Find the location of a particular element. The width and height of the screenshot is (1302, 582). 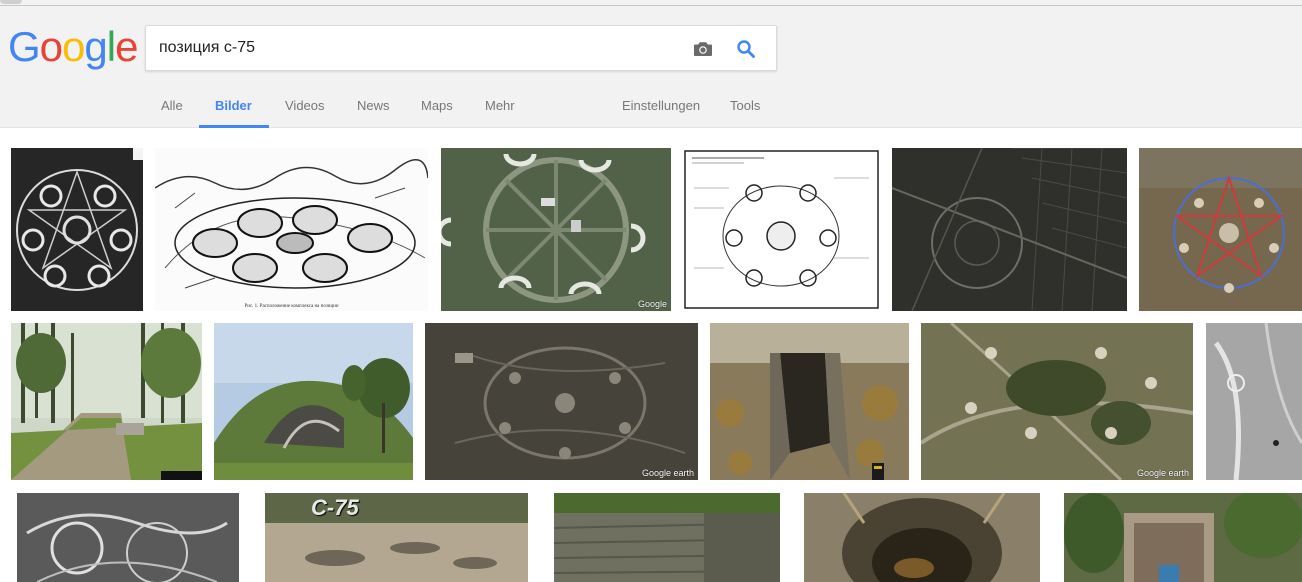

satellite-star-overlay-image is located at coordinates (1220, 229).